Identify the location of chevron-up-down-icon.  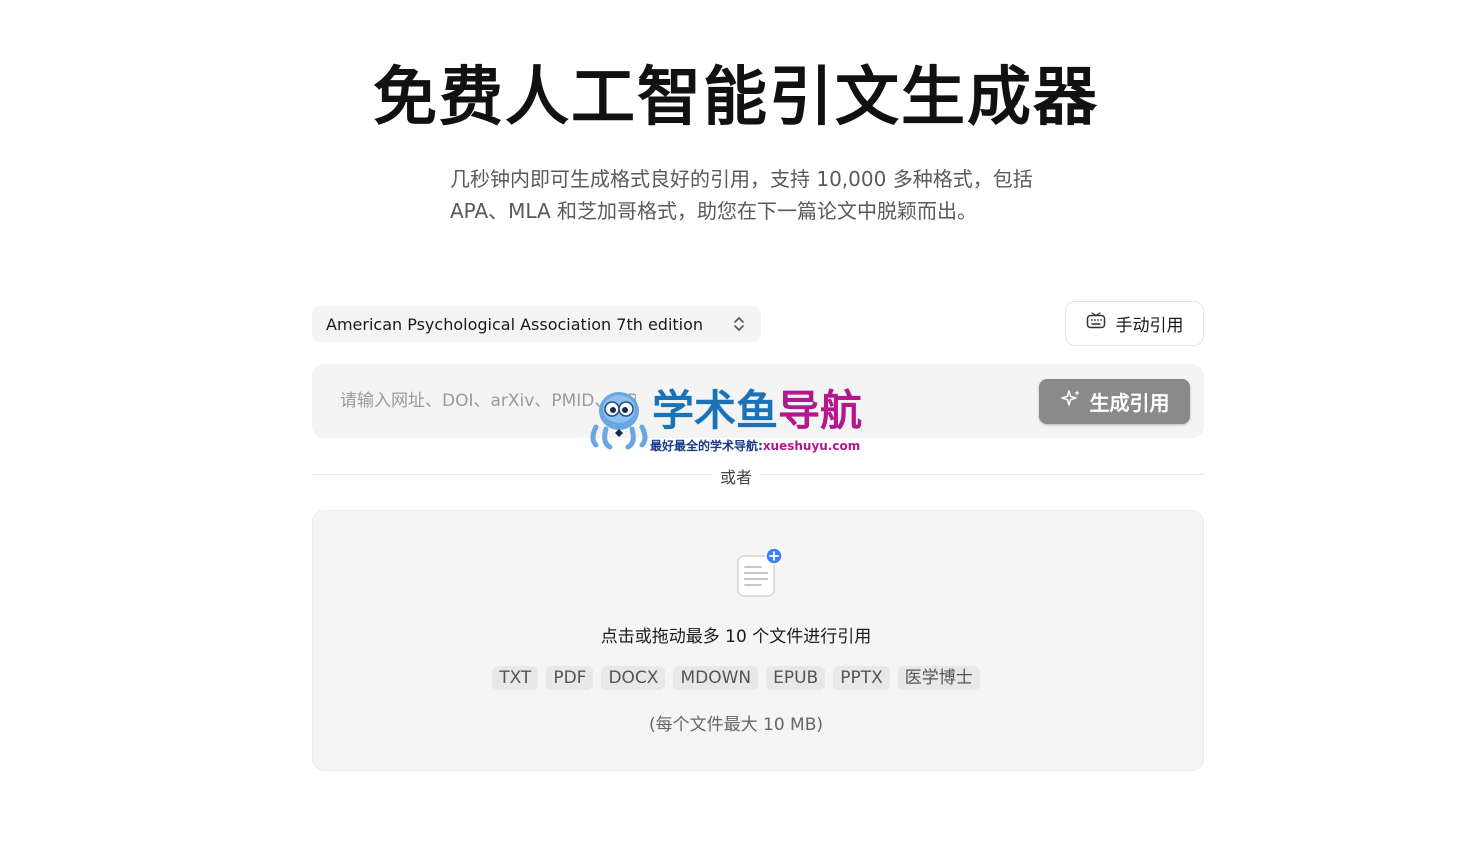
(739, 324).